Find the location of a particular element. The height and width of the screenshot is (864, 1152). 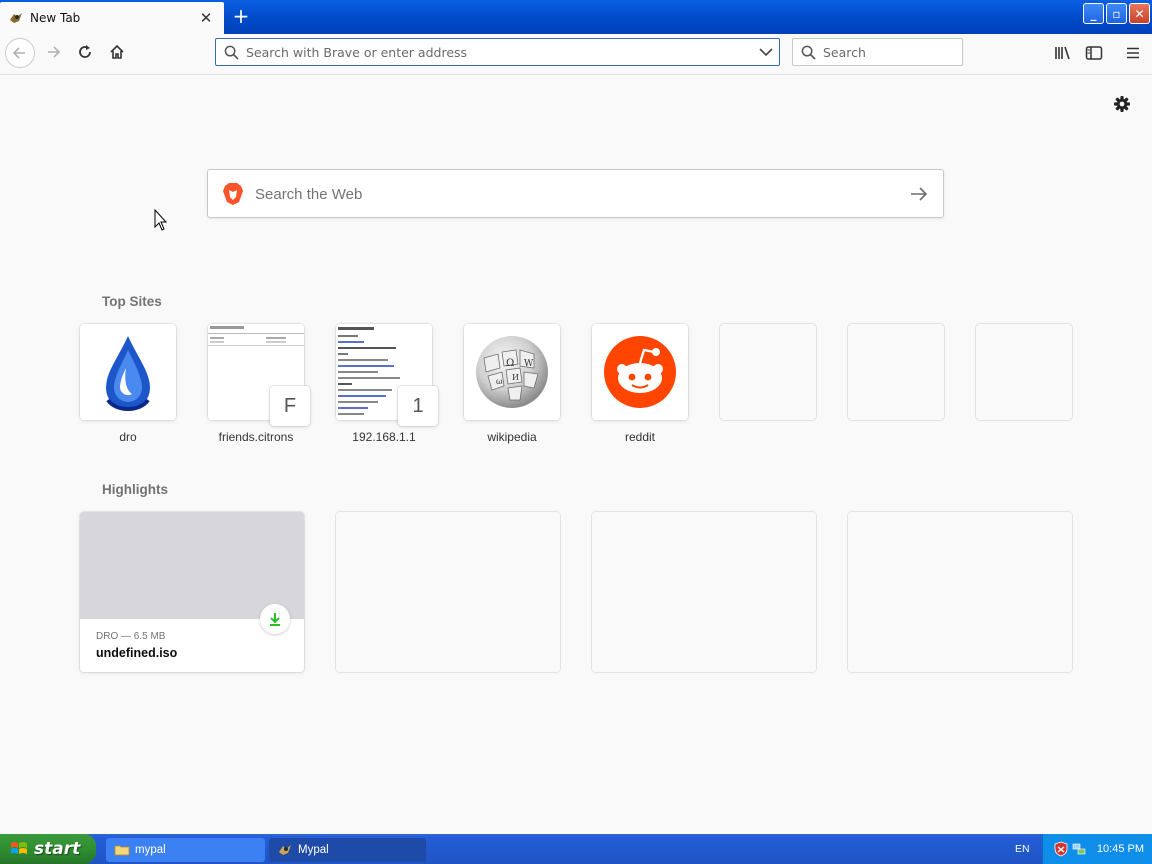

highlight-filename: undefined.iso is located at coordinates (137, 653).